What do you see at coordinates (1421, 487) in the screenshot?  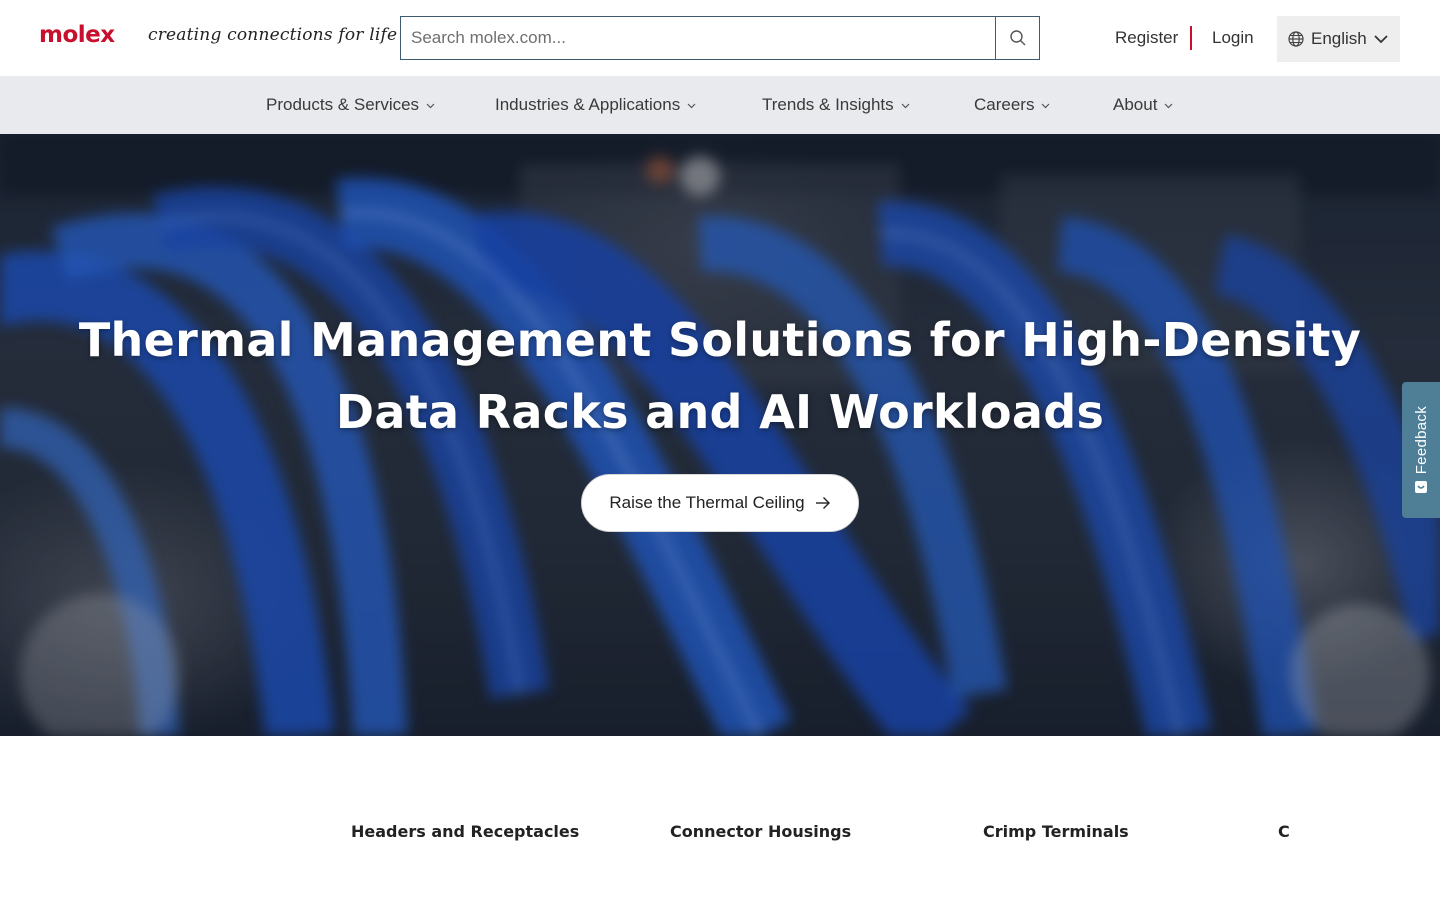 I see `feedback-icon` at bounding box center [1421, 487].